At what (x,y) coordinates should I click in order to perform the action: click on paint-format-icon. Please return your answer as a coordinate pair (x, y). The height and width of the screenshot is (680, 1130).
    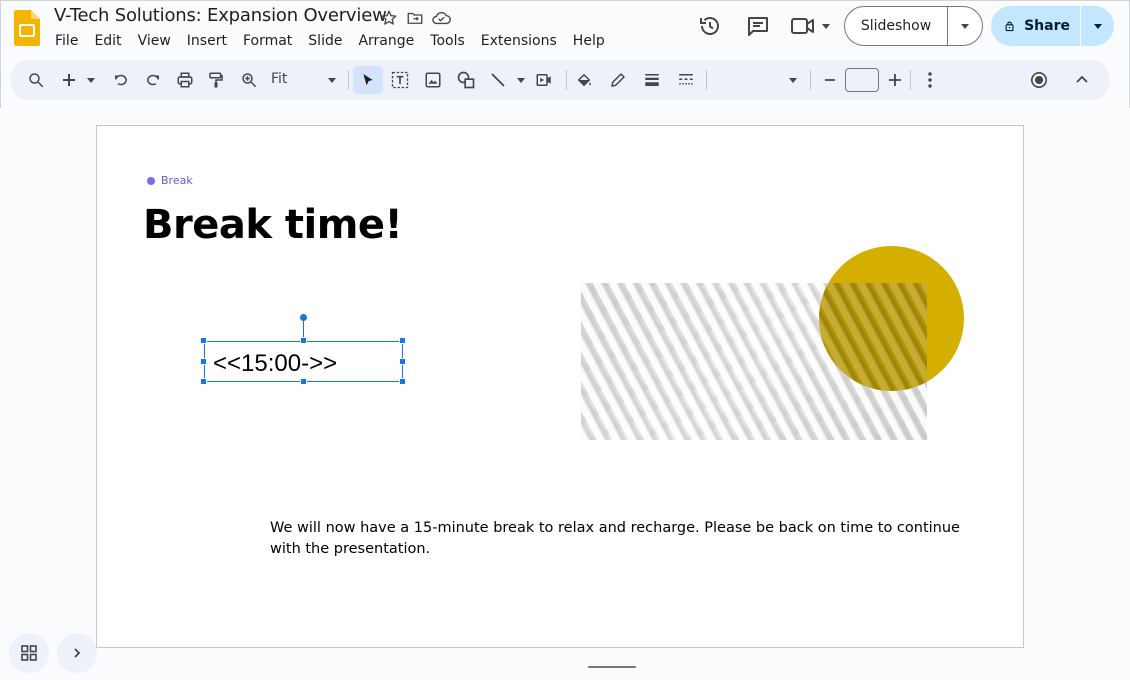
    Looking at the image, I should click on (216, 80).